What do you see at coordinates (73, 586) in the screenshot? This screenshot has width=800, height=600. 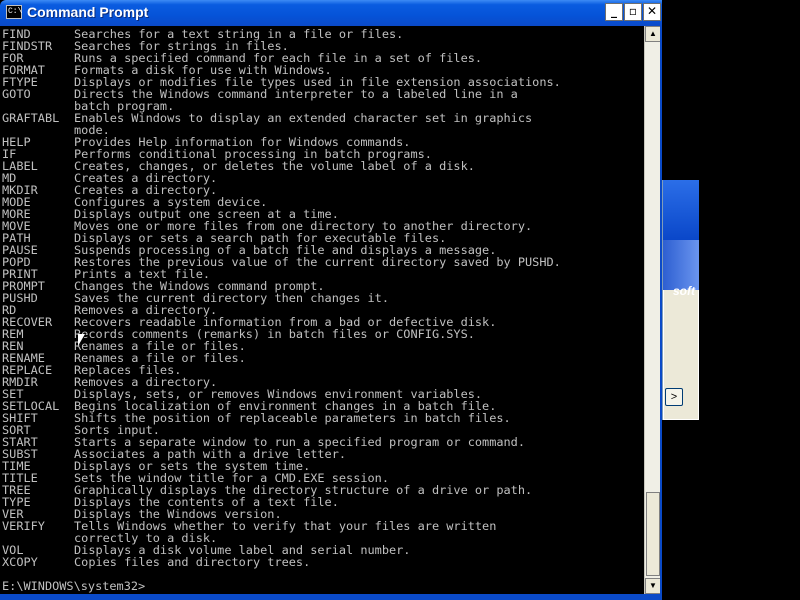 I see `command-prompt-line: E:\WINDOWS\system32>` at bounding box center [73, 586].